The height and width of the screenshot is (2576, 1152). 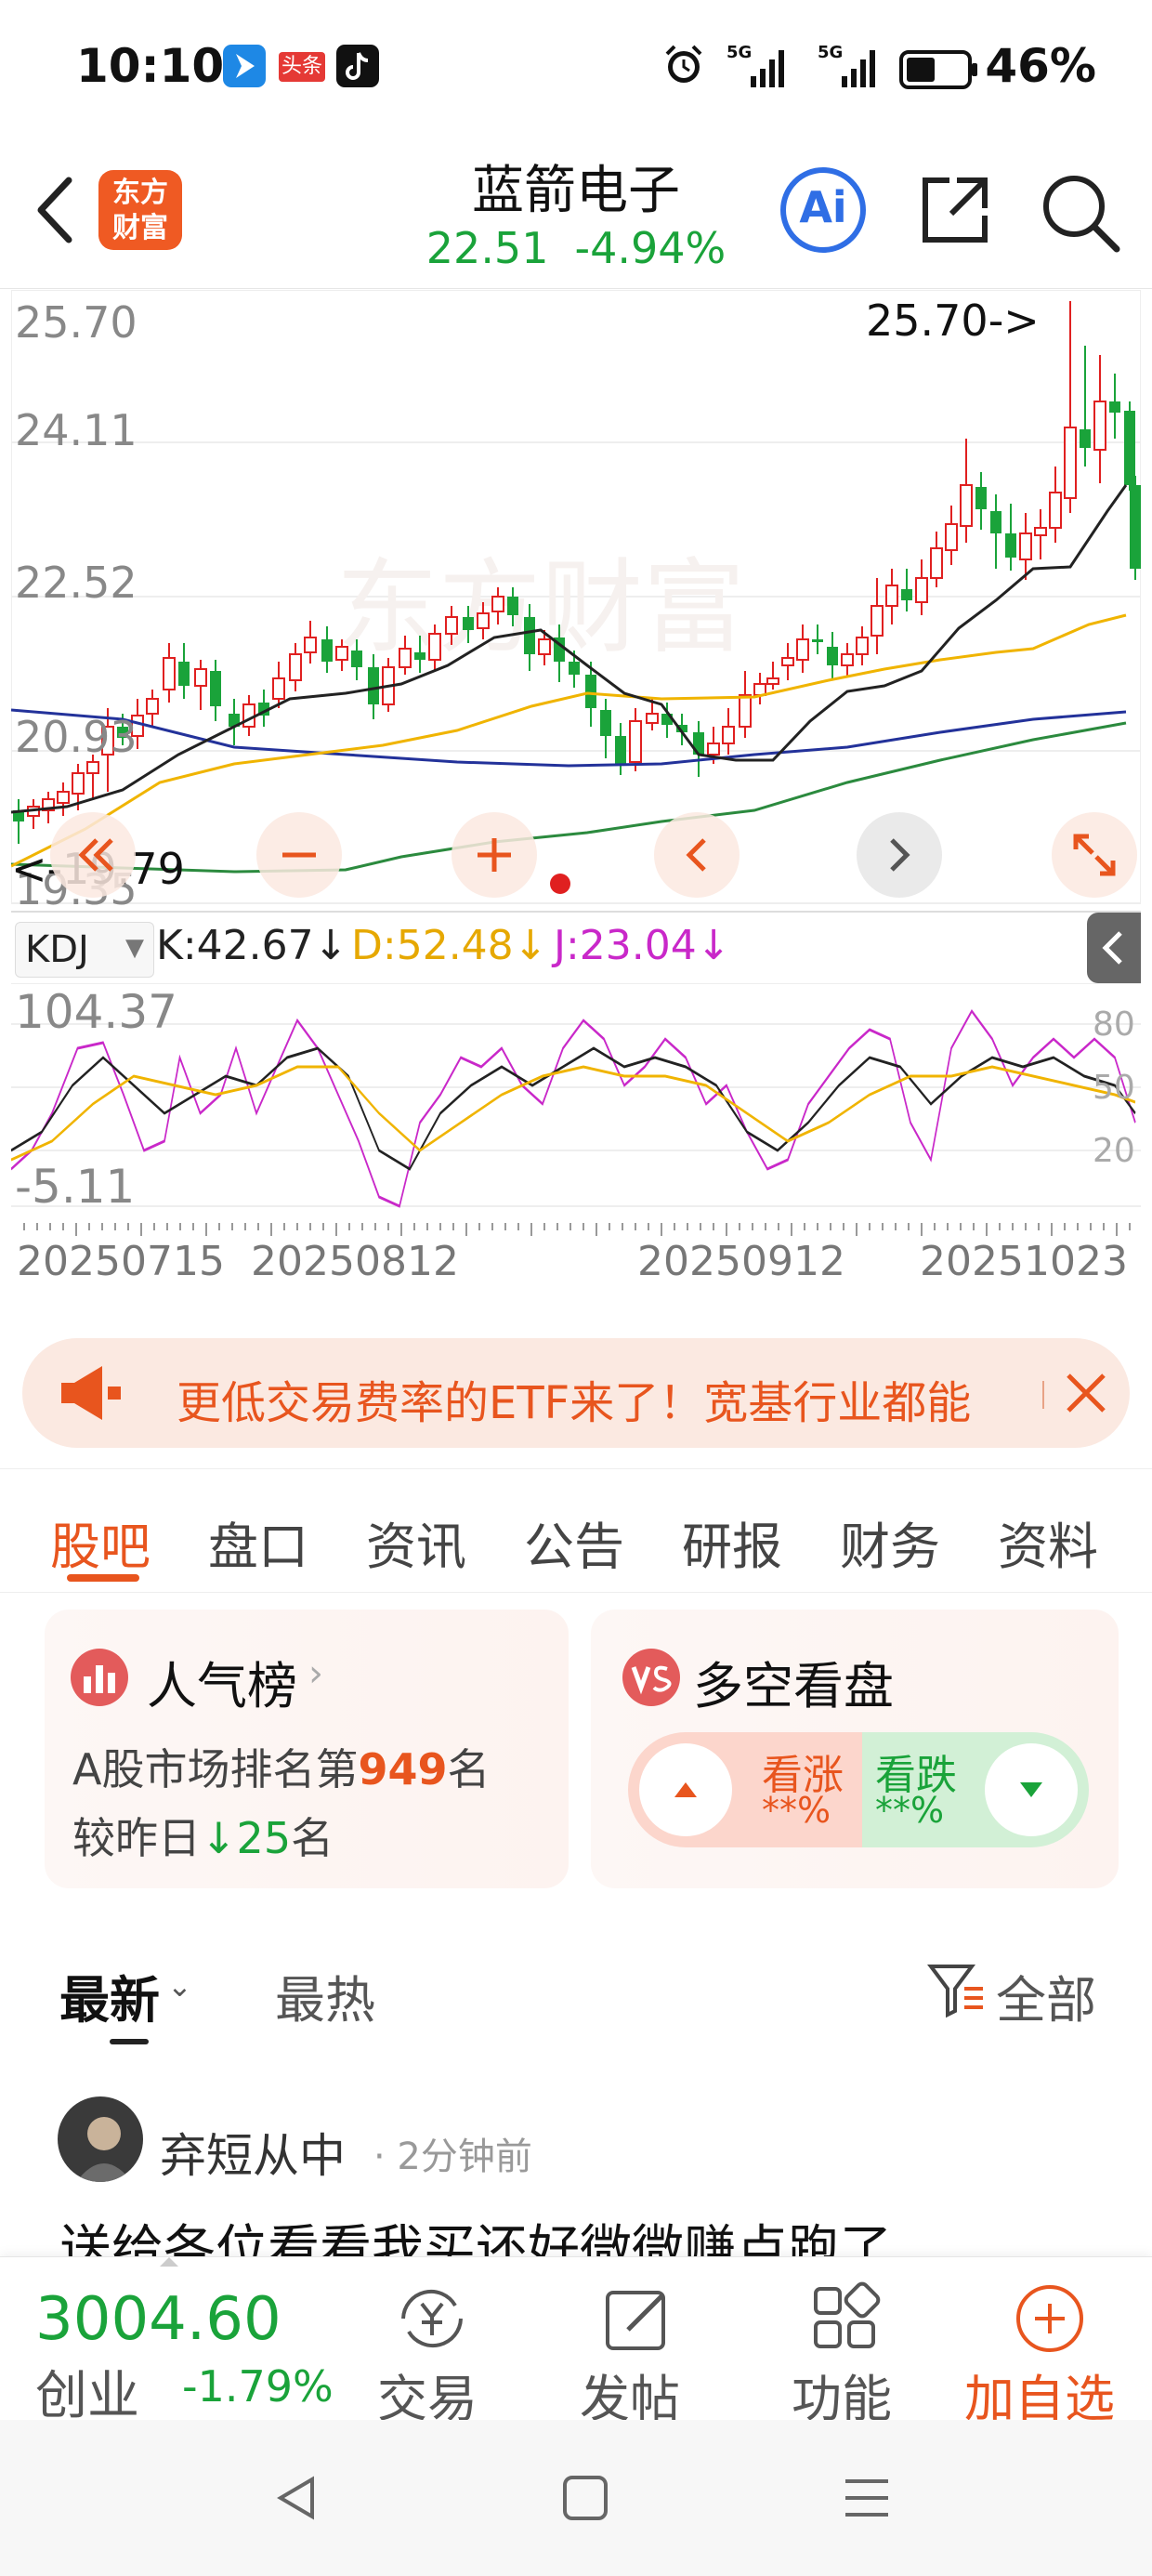 What do you see at coordinates (796, 1810) in the screenshot?
I see `bull-percent: **%` at bounding box center [796, 1810].